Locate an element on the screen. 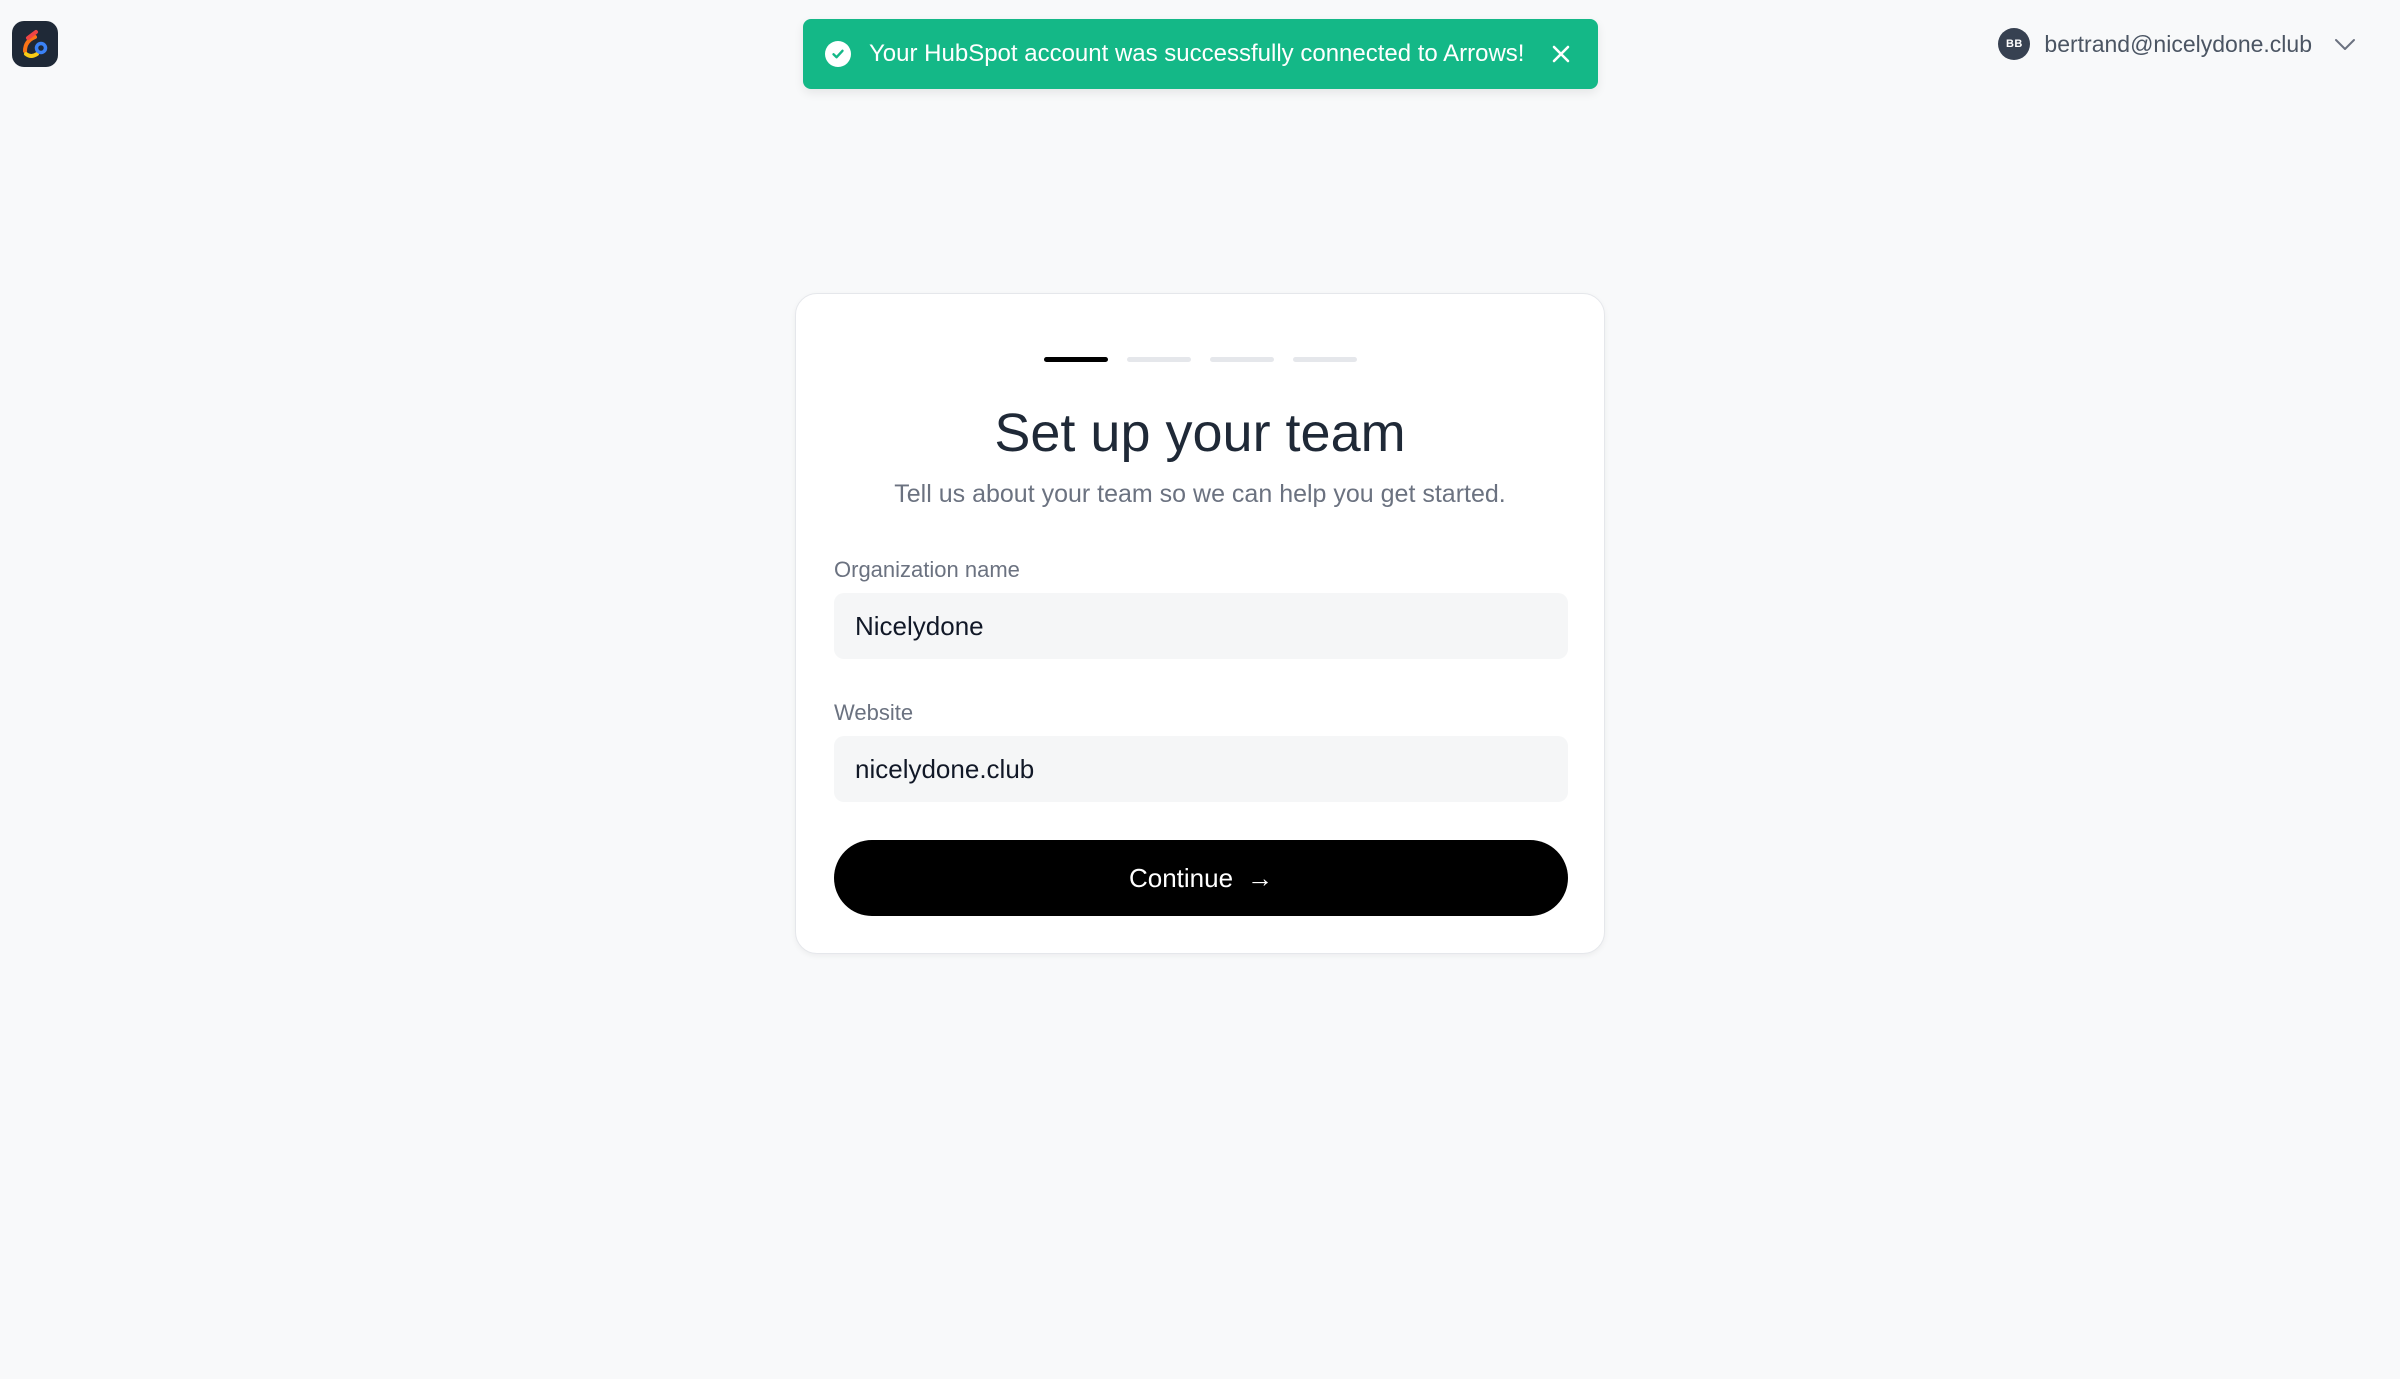 This screenshot has width=2400, height=1379. website-input is located at coordinates (1201, 769).